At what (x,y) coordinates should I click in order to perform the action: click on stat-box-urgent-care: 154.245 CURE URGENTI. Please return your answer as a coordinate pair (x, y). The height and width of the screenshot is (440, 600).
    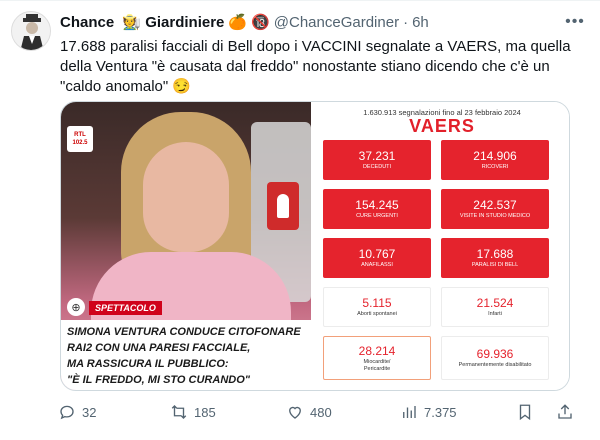
    Looking at the image, I should click on (377, 209).